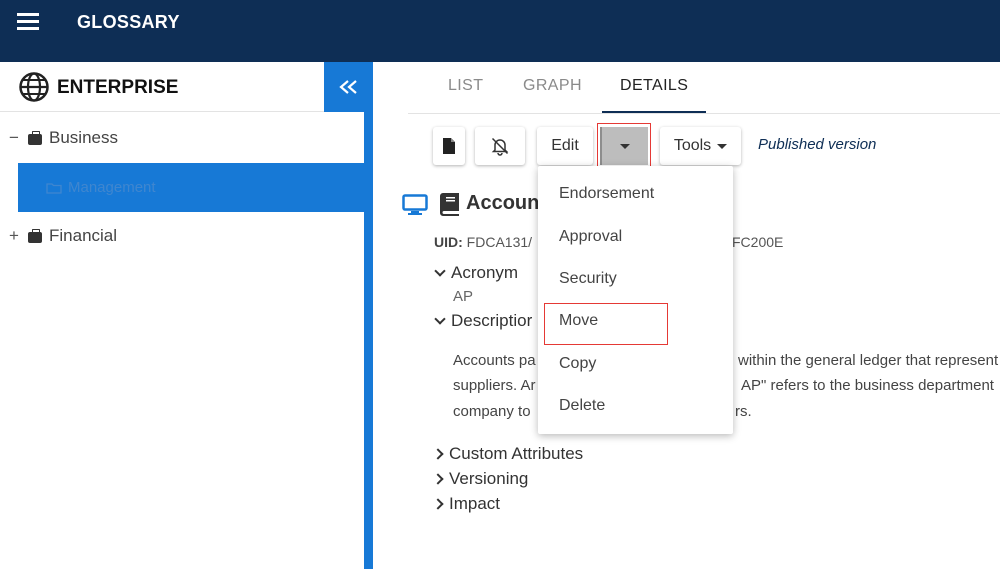  Describe the element at coordinates (14, 138) in the screenshot. I see `collapse-toggle: −` at that location.